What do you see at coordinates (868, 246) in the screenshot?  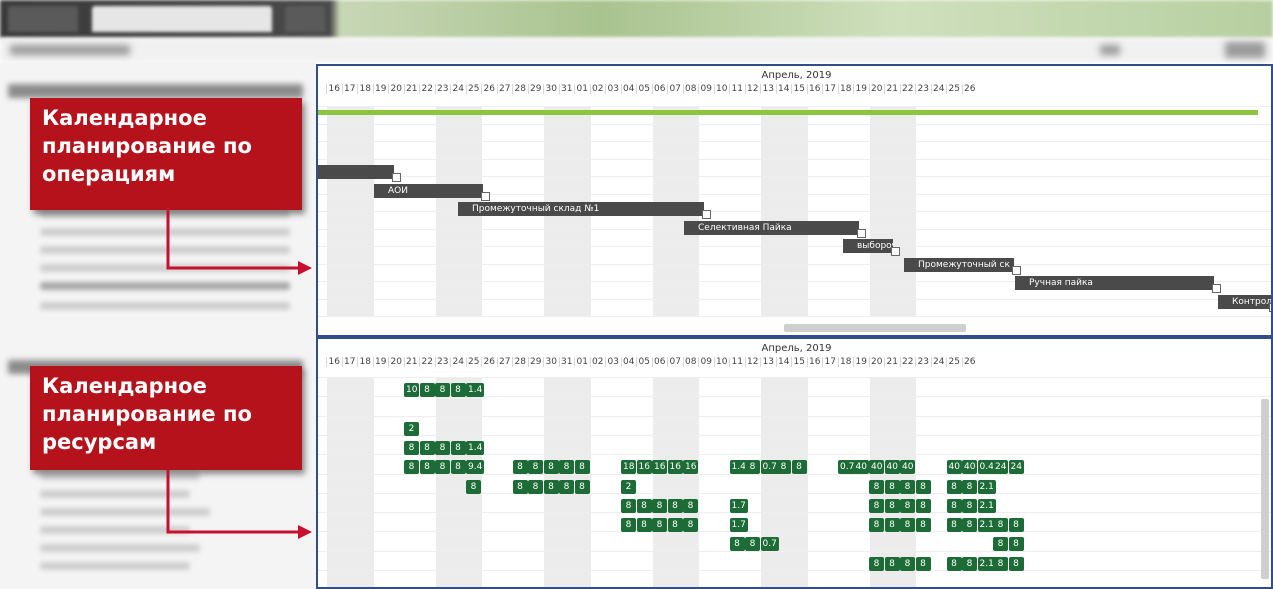 I see `operation-bar: выборочн` at bounding box center [868, 246].